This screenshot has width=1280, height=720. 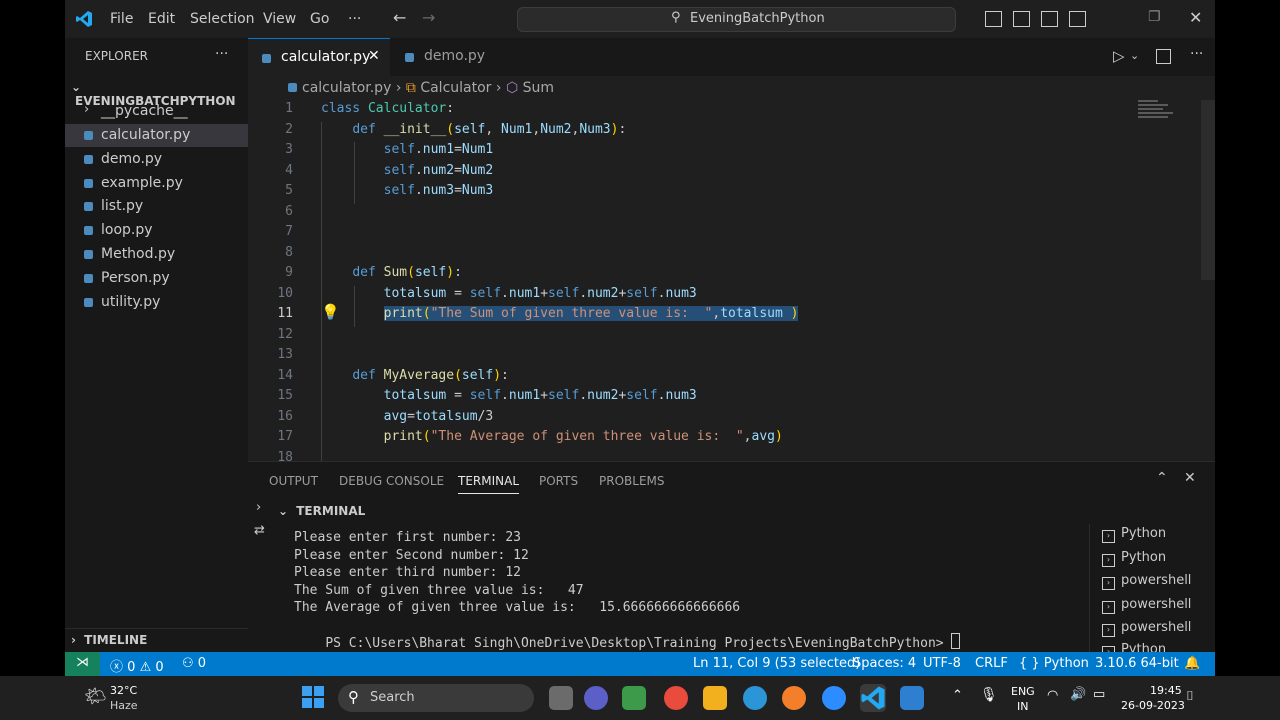 What do you see at coordinates (391, 272) in the screenshot?
I see `code-line: def Sum(self):` at bounding box center [391, 272].